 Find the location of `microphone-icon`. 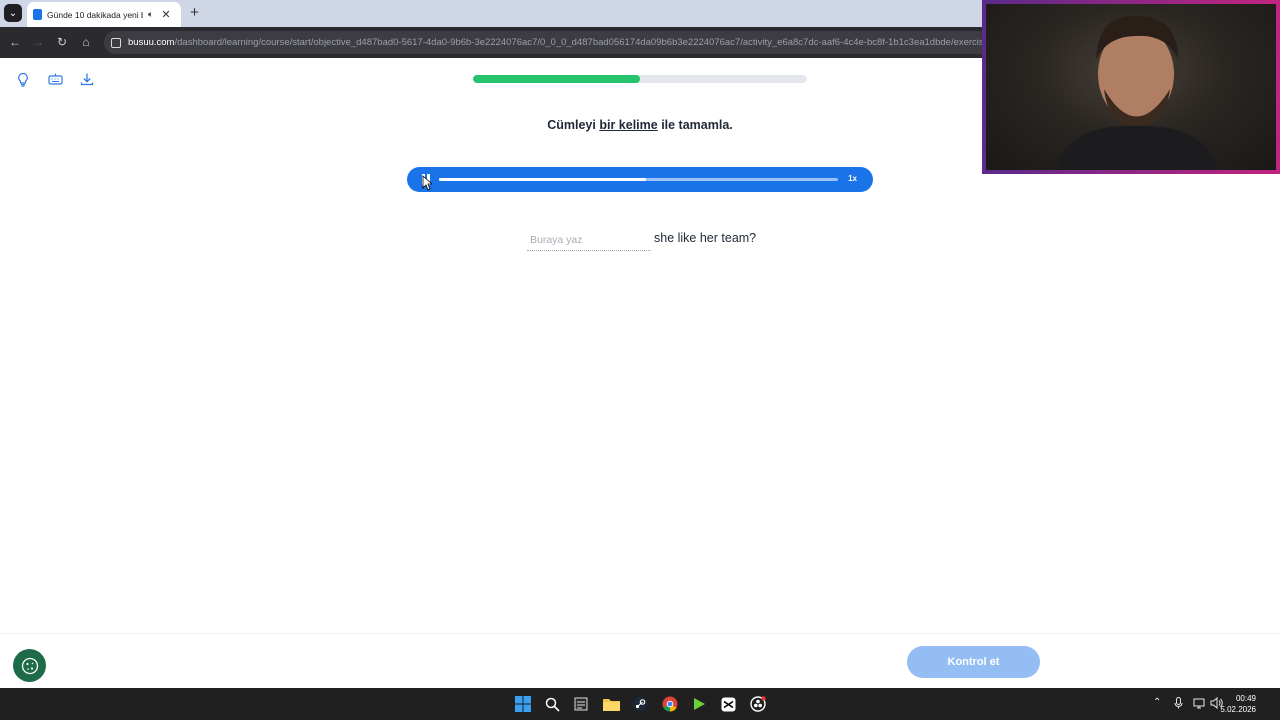

microphone-icon is located at coordinates (1178, 704).